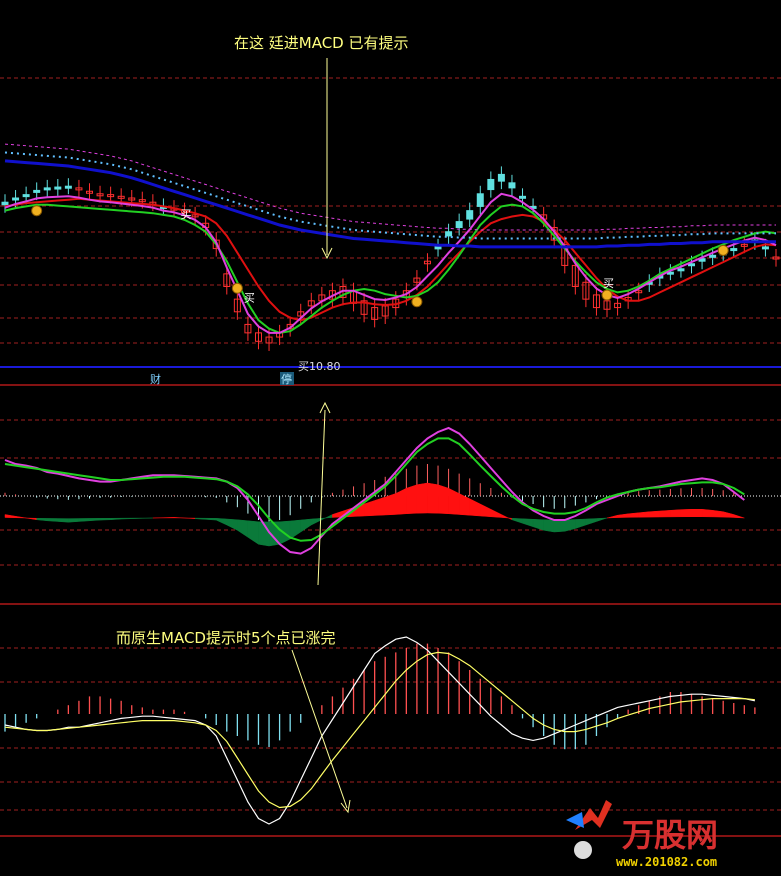 This screenshot has width=781, height=876. Describe the element at coordinates (155, 379) in the screenshot. I see `marker-cai: 财` at that location.